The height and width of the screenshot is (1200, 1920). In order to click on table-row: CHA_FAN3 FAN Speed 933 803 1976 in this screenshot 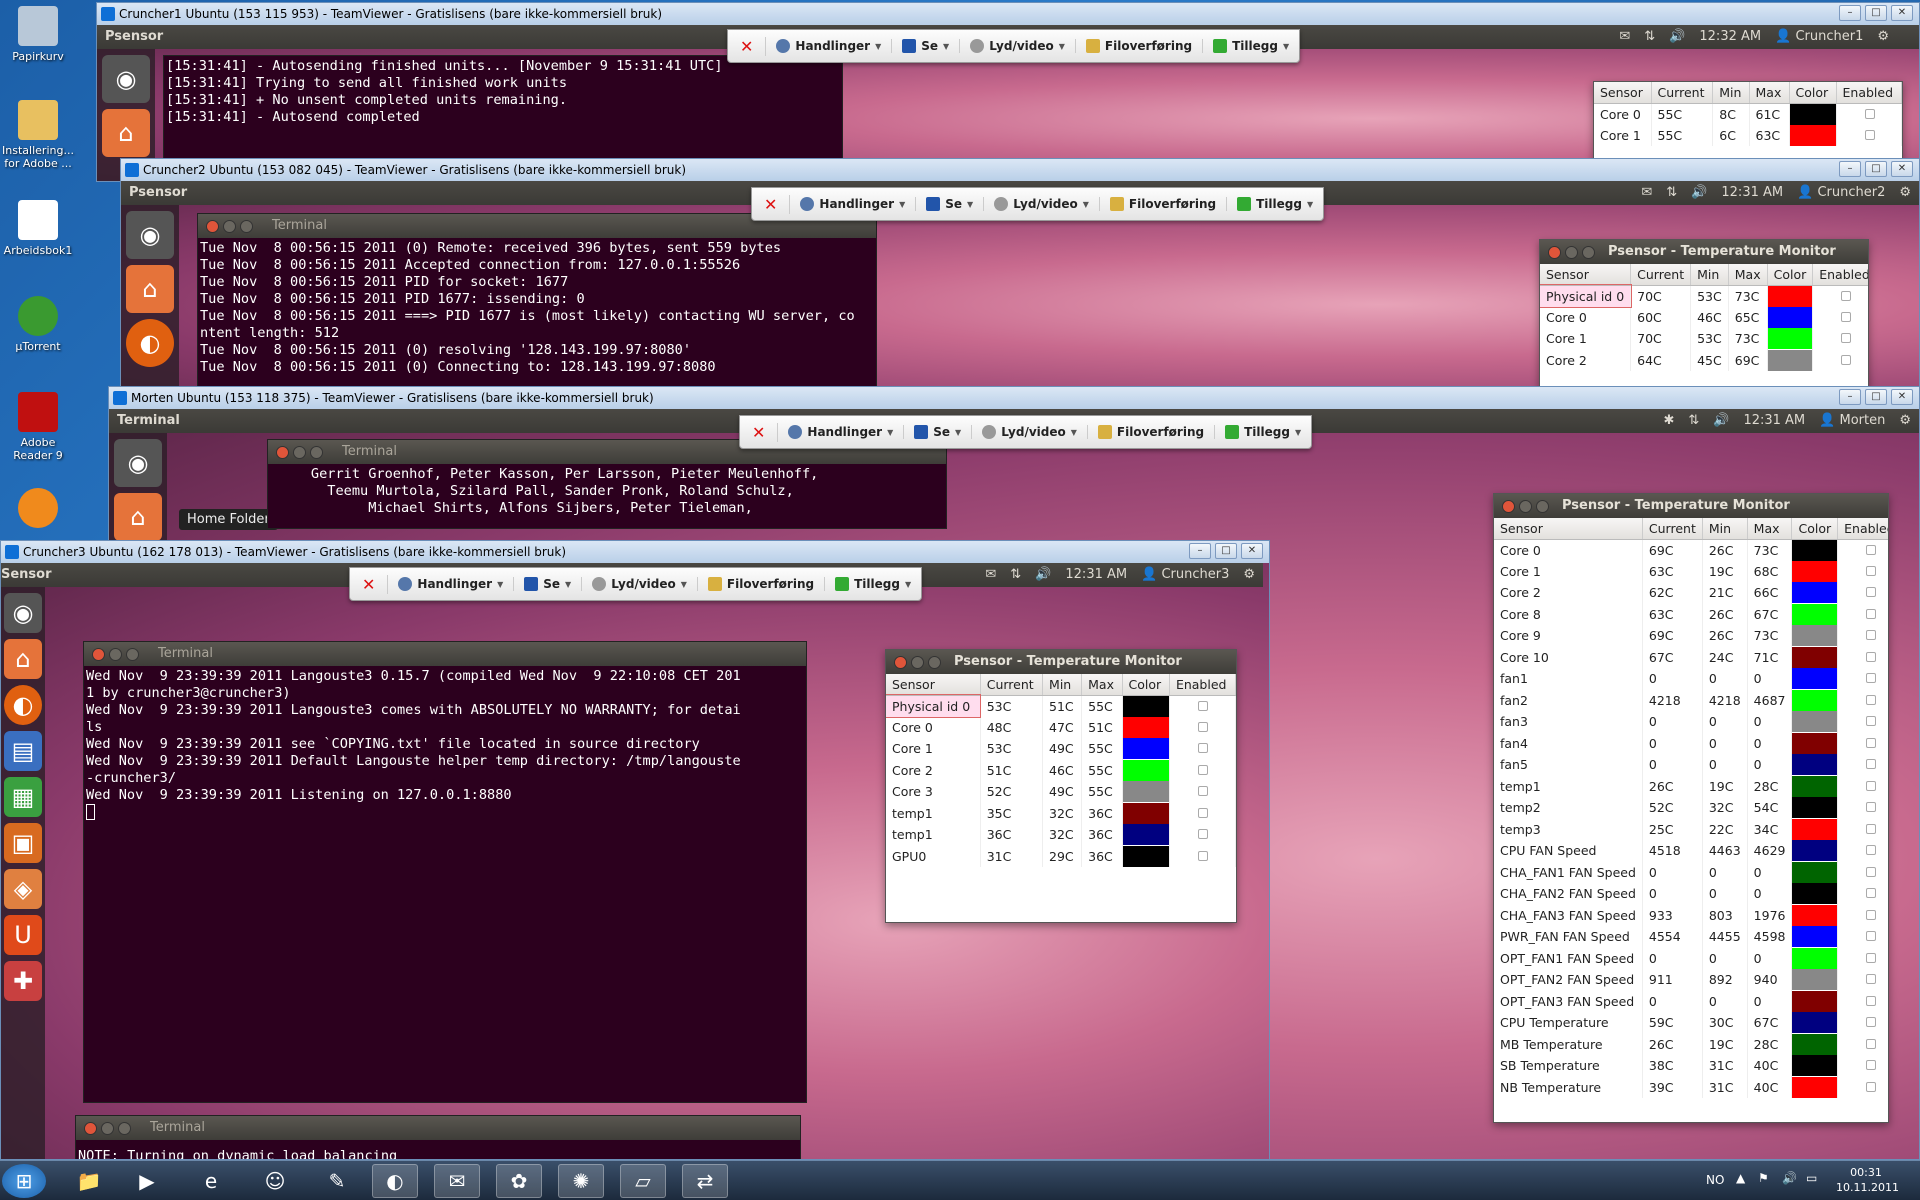, I will do `click(1691, 915)`.